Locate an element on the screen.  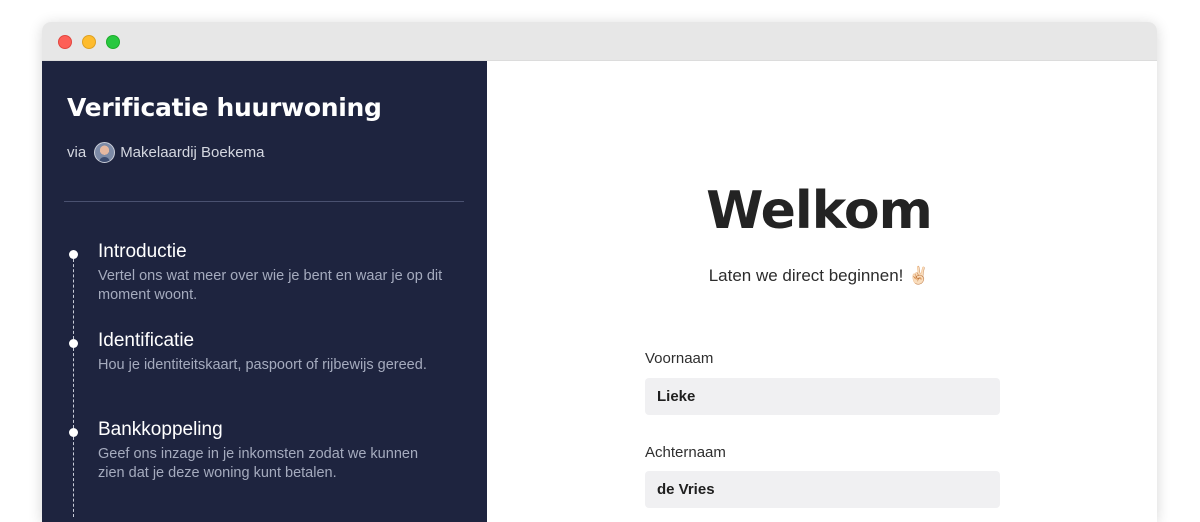
close-window-button is located at coordinates (65, 42).